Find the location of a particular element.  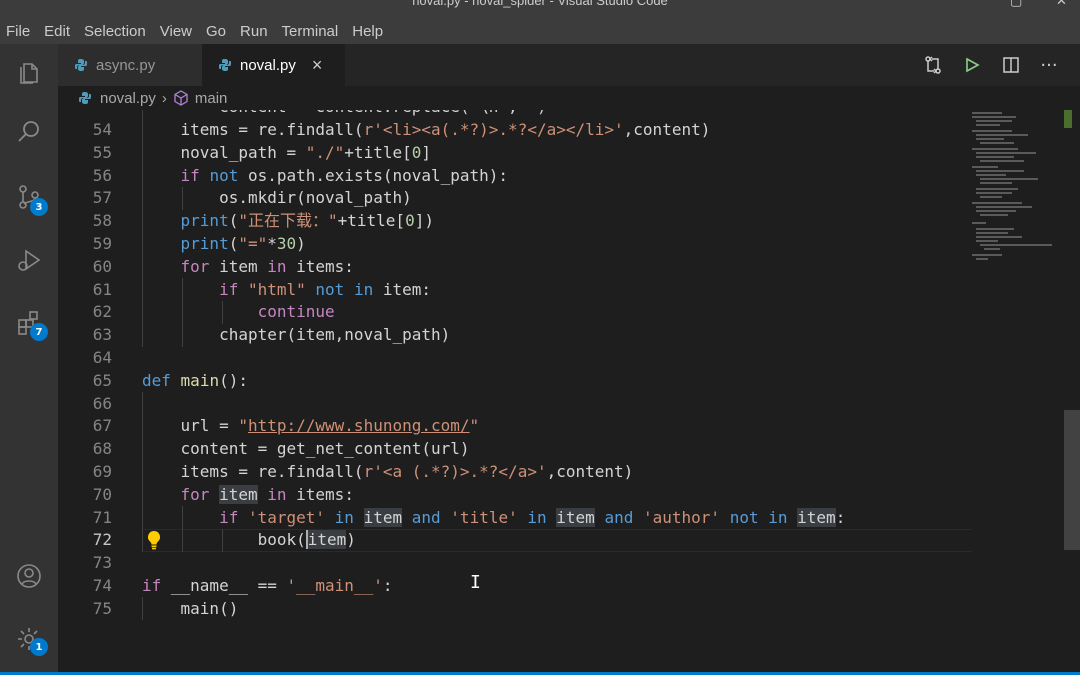

play-icon is located at coordinates (973, 65).